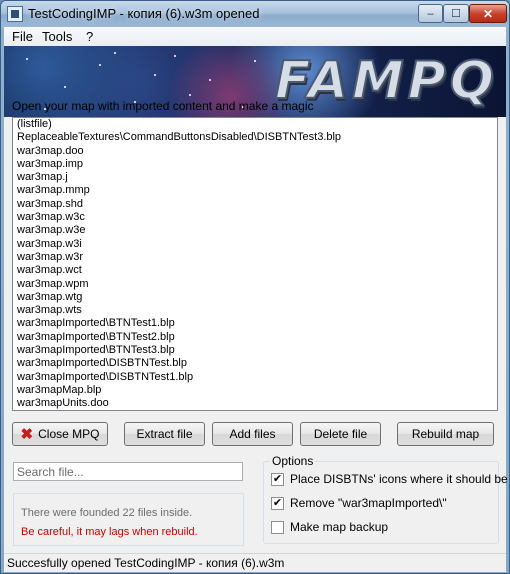 The height and width of the screenshot is (574, 510). What do you see at coordinates (164, 434) in the screenshot?
I see `extract-file-button: Extract file` at bounding box center [164, 434].